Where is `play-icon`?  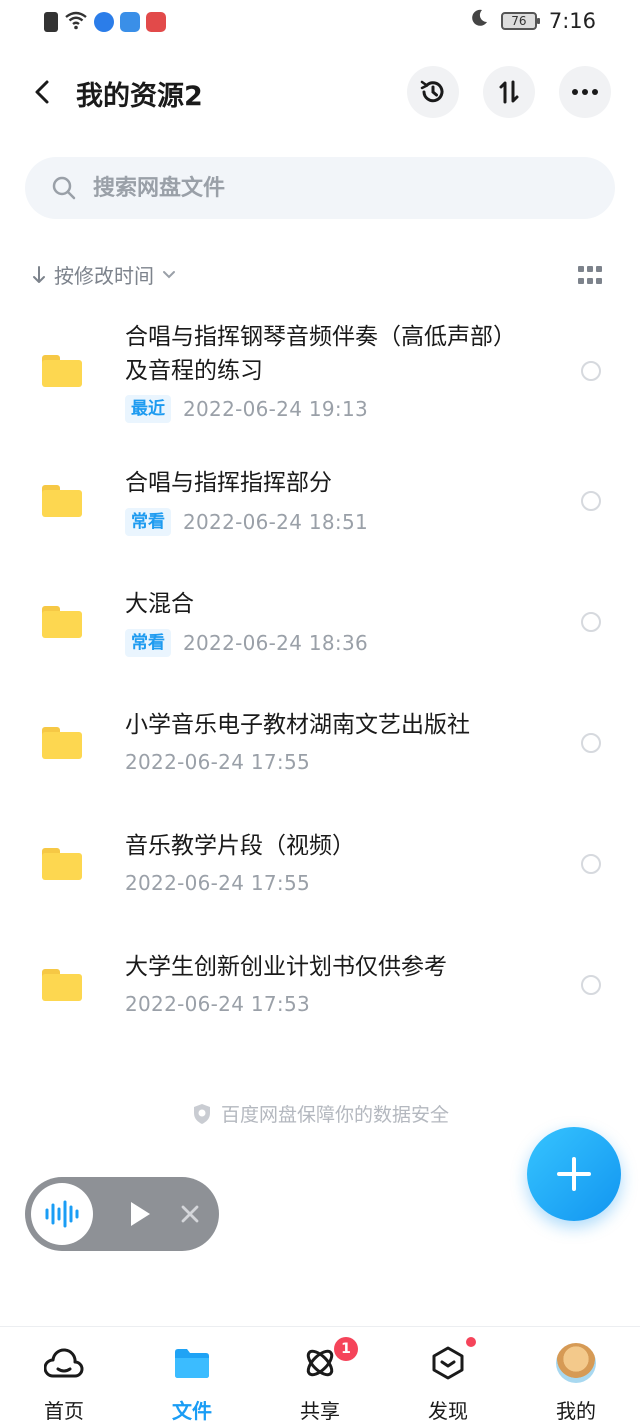
play-icon is located at coordinates (140, 1214).